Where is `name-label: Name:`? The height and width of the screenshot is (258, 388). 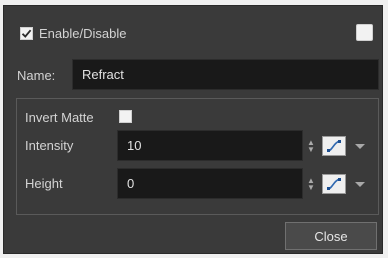
name-label: Name: is located at coordinates (36, 75).